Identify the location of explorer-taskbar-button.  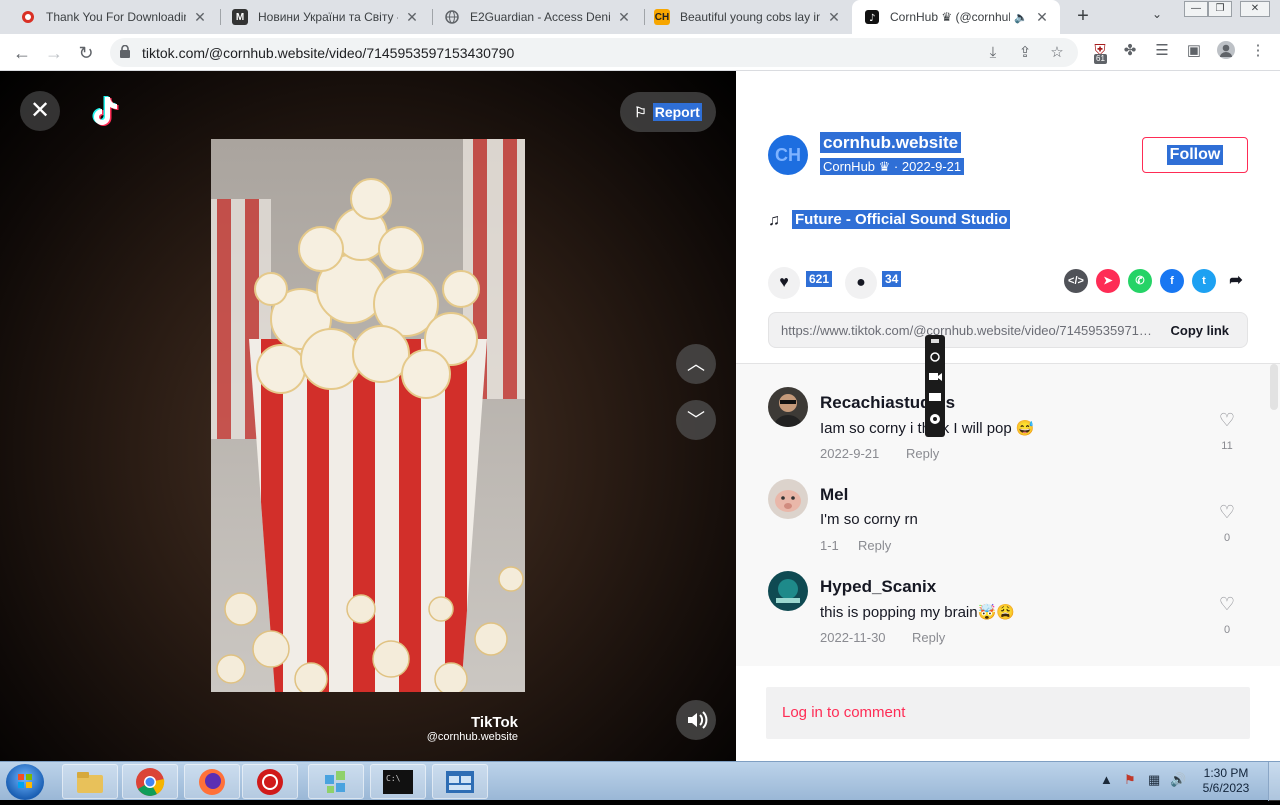
(90, 781).